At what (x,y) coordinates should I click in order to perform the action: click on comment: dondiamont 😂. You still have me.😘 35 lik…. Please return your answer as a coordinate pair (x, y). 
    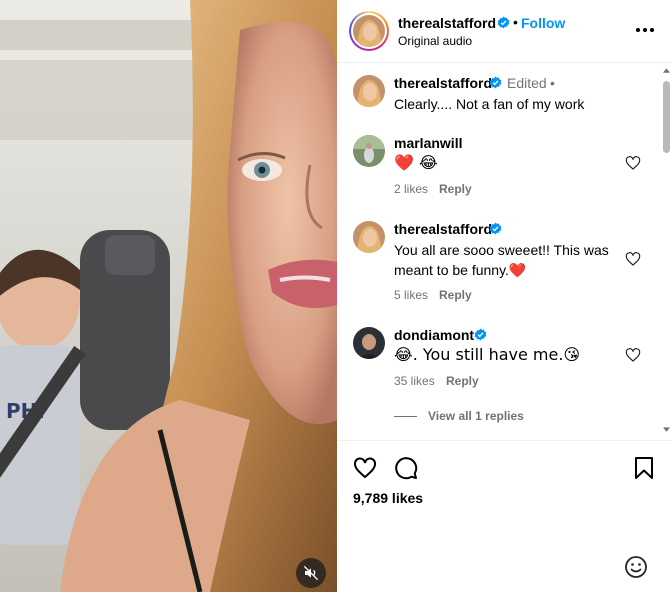
    Looking at the image, I should click on (499, 358).